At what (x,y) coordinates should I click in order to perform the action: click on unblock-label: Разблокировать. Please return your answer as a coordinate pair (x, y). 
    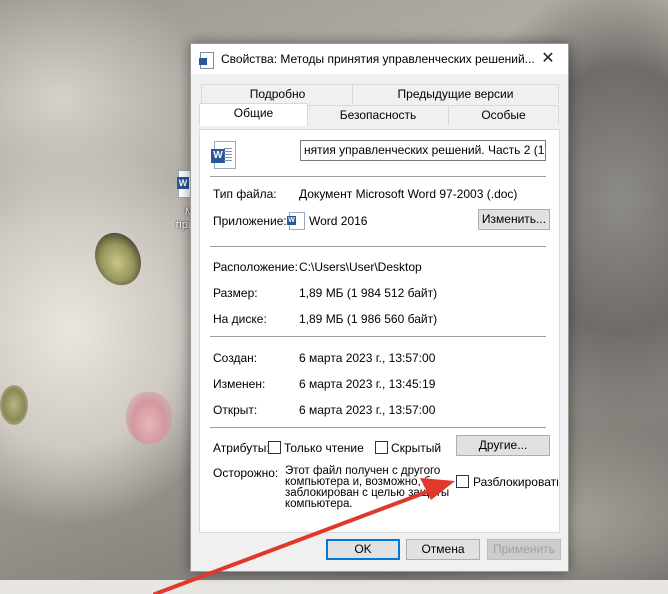
    Looking at the image, I should click on (515, 482).